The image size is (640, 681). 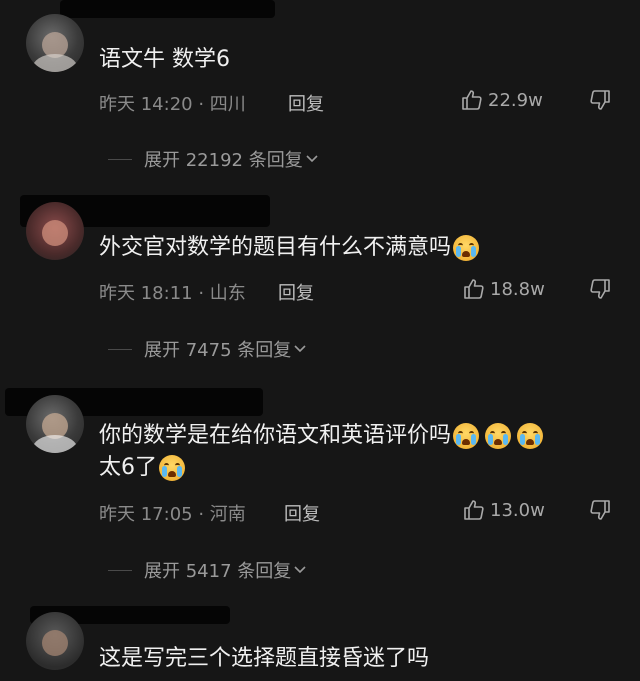 What do you see at coordinates (218, 571) in the screenshot?
I see `expand-label: 展开 5417 条回复` at bounding box center [218, 571].